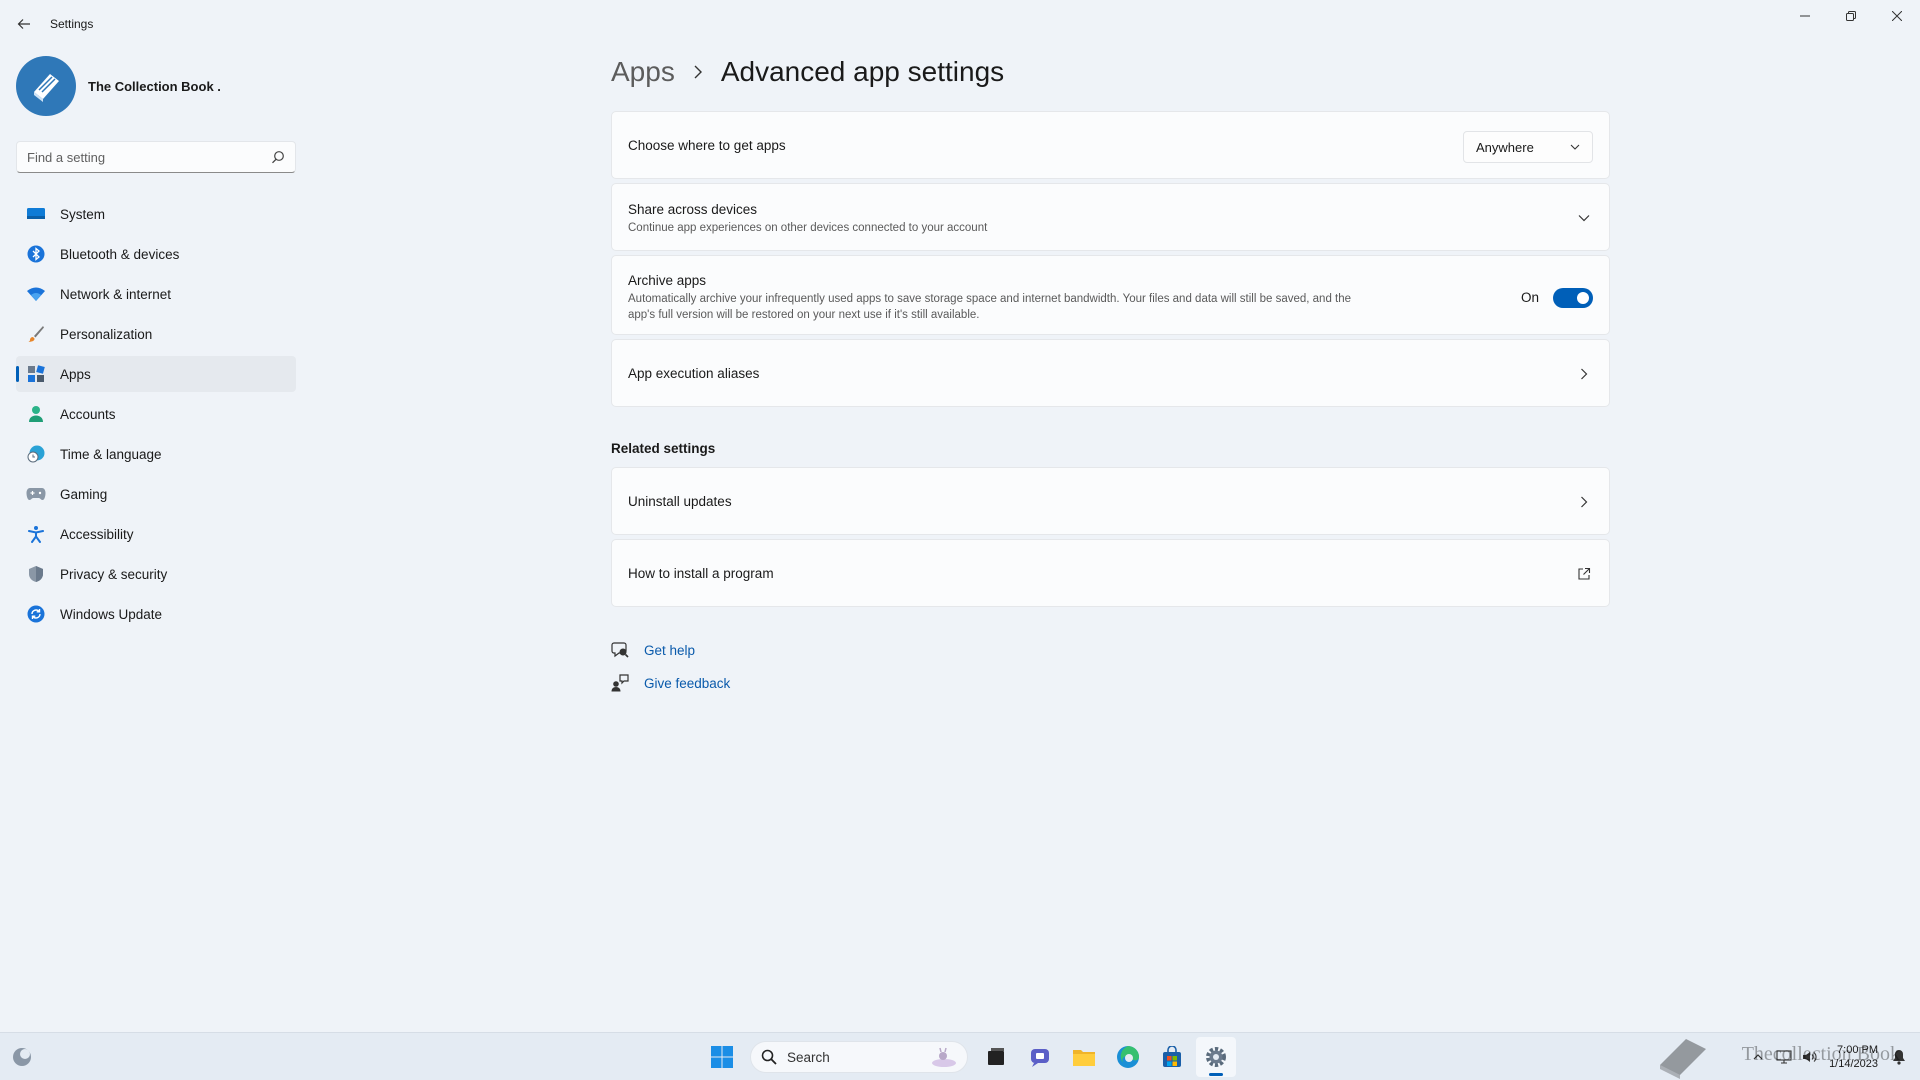  I want to click on watermark-book-icon, so click(1683, 1059).